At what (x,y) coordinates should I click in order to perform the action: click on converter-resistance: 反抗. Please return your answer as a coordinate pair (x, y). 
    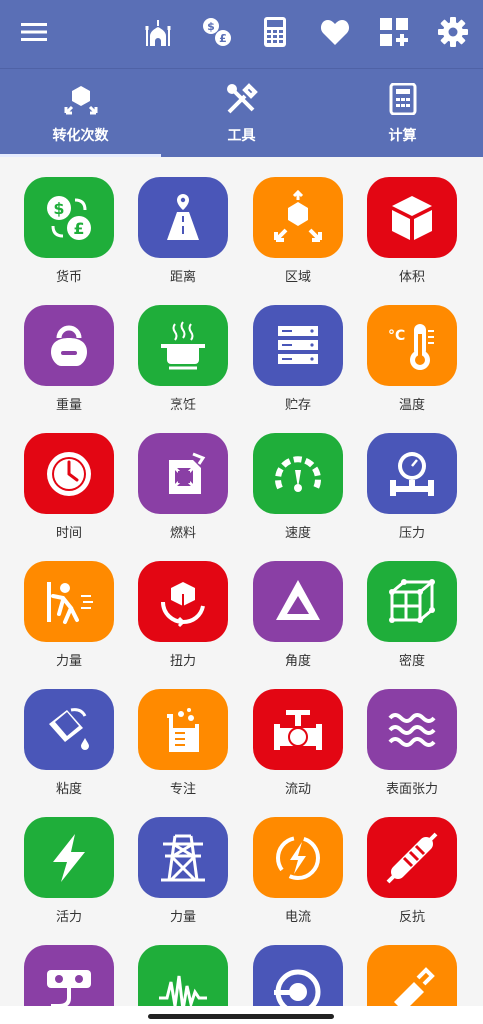
    Looking at the image, I should click on (412, 861).